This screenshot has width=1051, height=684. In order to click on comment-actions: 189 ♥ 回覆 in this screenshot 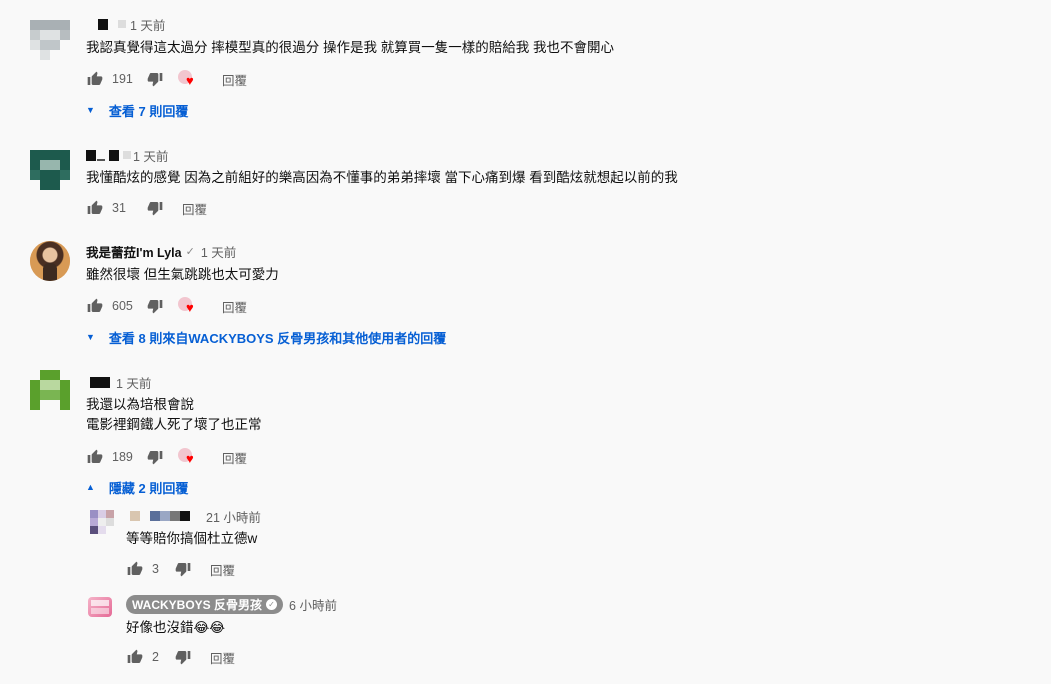, I will do `click(166, 457)`.